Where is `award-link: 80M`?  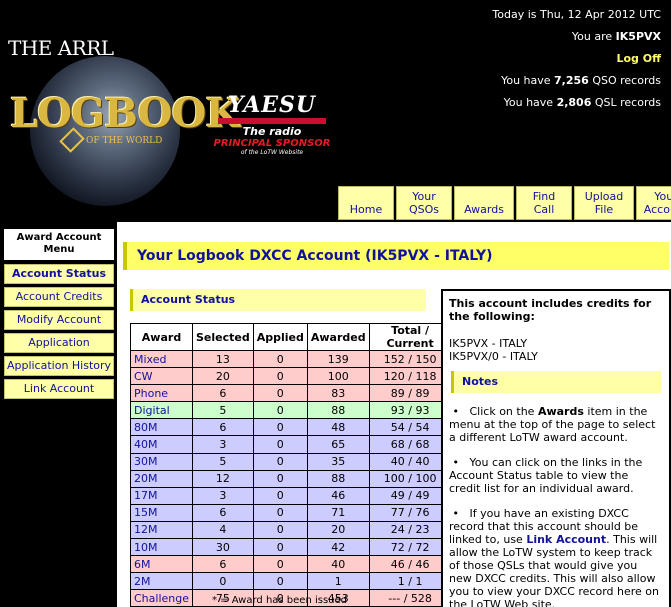 award-link: 80M is located at coordinates (161, 427).